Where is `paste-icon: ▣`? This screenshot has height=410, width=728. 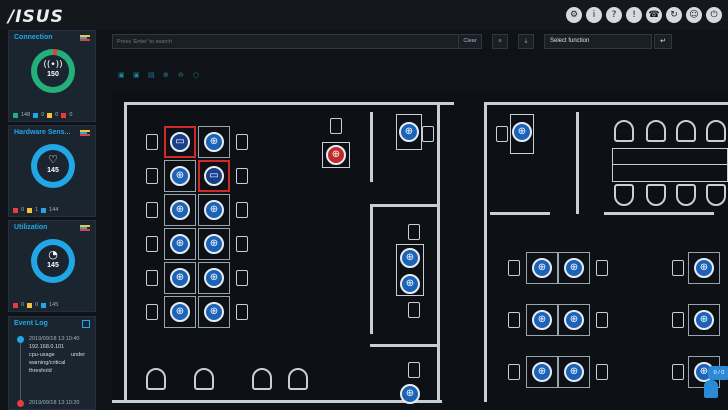 paste-icon: ▣ is located at coordinates (136, 75).